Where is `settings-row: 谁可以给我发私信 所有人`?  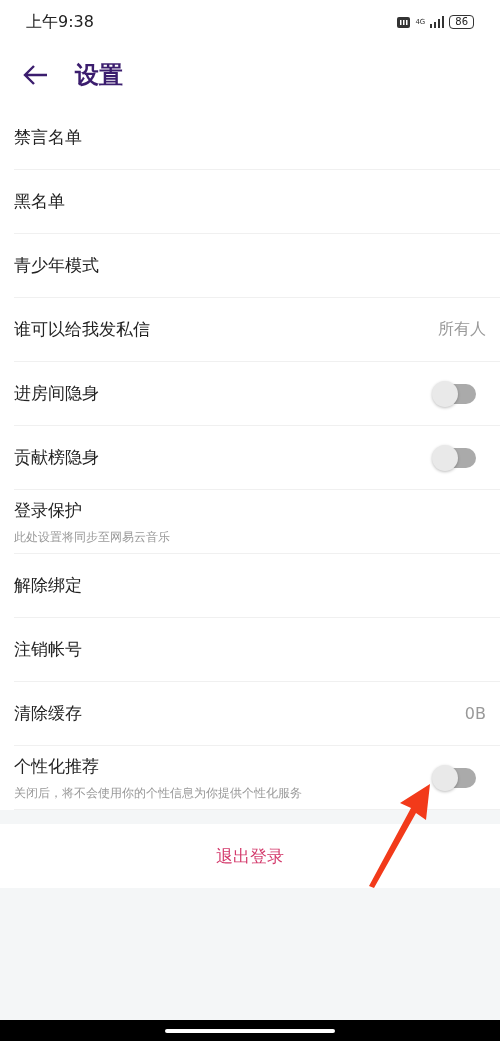 settings-row: 谁可以给我发私信 所有人 is located at coordinates (257, 330).